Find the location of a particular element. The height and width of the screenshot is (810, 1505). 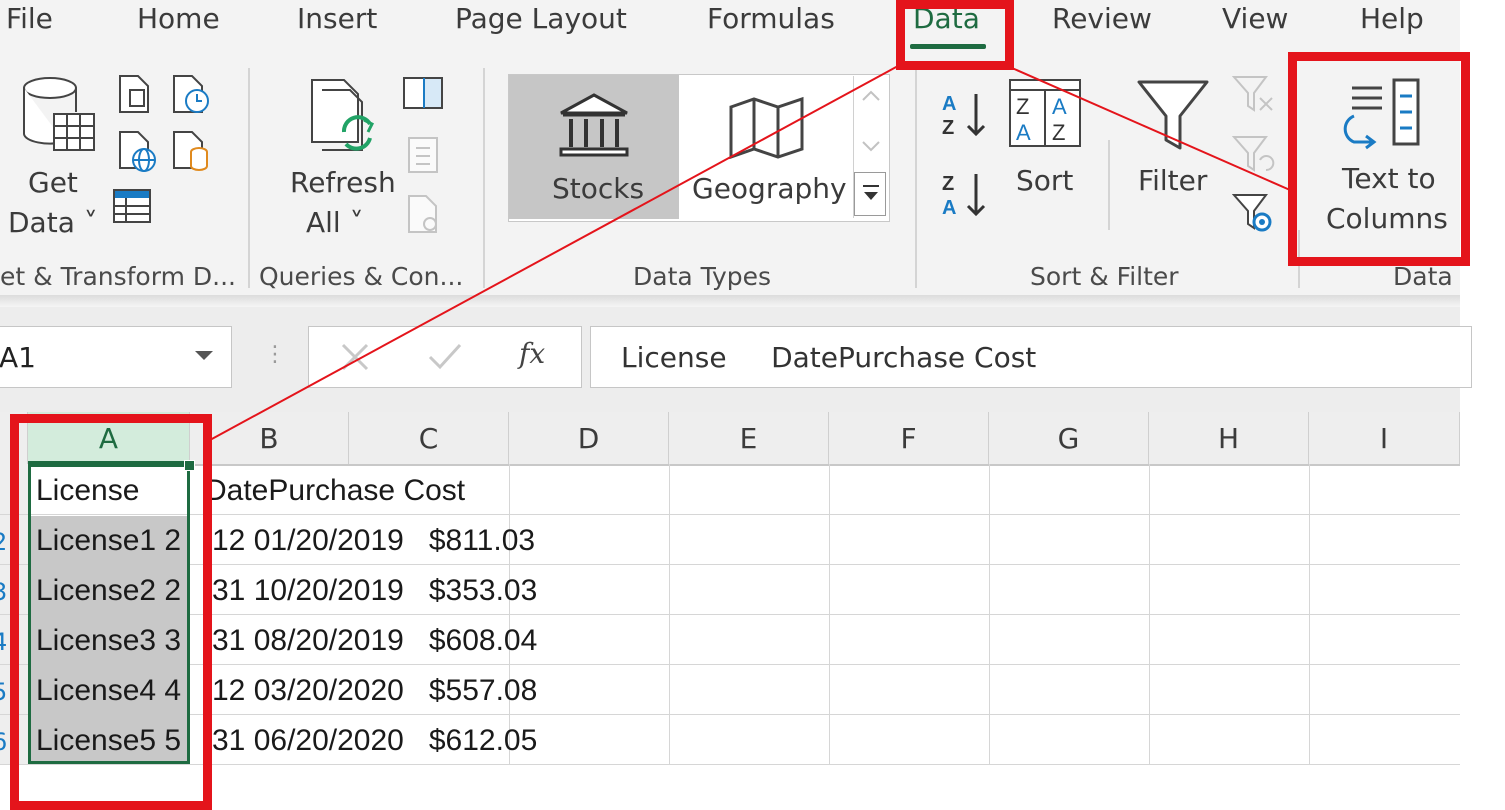

group-label-data-types: Data Types is located at coordinates (702, 276).